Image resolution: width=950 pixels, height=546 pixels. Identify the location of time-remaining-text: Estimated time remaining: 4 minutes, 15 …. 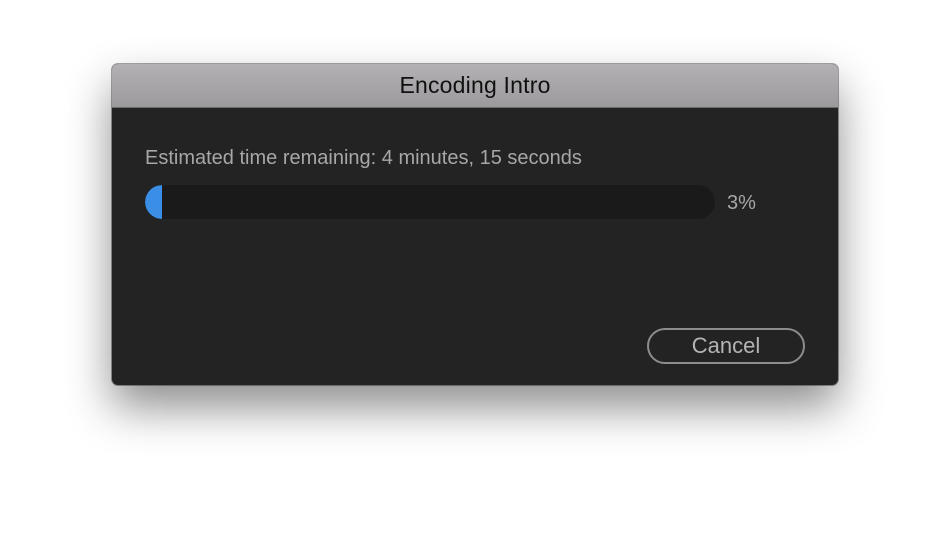
(363, 158).